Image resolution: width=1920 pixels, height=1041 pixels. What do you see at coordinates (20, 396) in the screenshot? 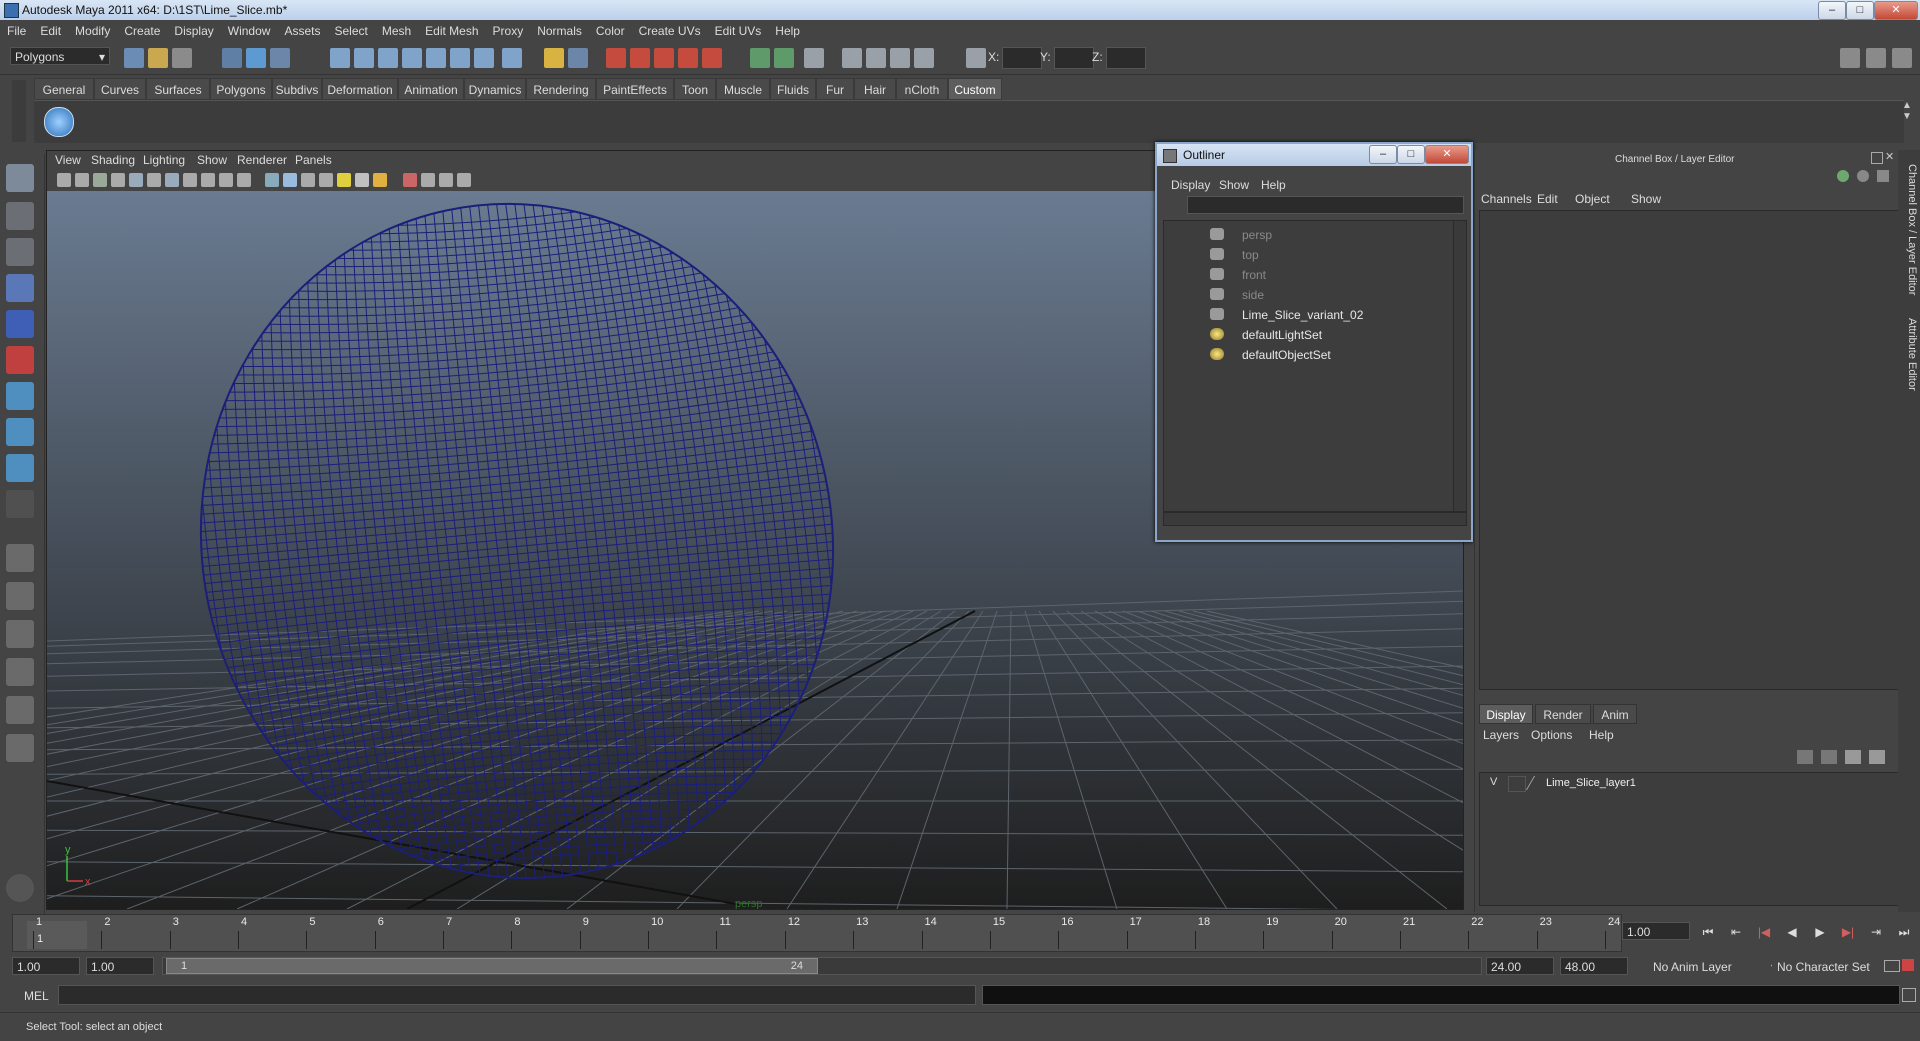
I see `universal-manipulator-icon` at bounding box center [20, 396].